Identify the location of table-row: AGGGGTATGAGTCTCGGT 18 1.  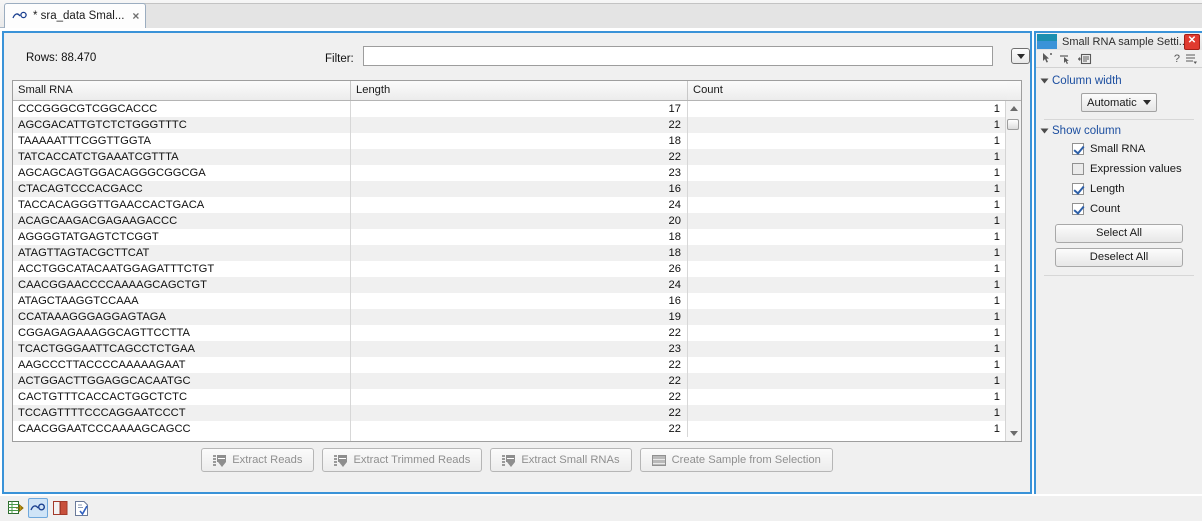
(509, 237).